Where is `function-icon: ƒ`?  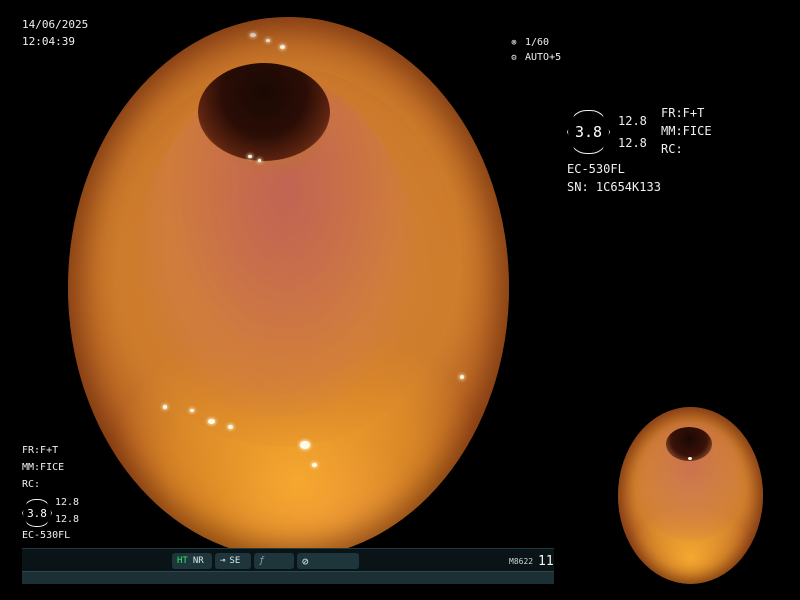
function-icon: ƒ is located at coordinates (262, 561).